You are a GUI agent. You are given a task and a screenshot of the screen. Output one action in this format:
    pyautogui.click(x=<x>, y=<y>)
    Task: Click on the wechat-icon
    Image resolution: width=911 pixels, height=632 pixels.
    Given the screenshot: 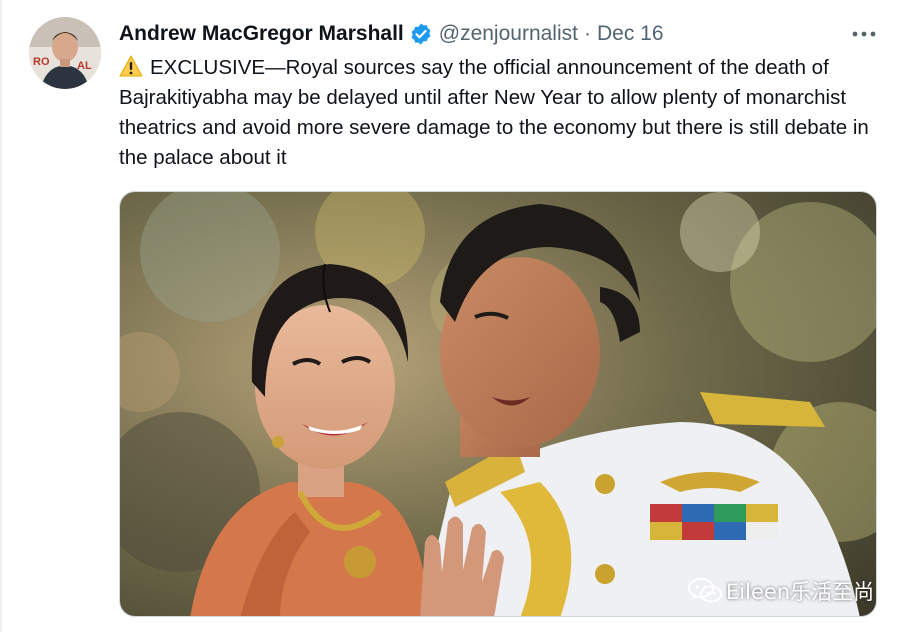 What is the action you would take?
    pyautogui.click(x=705, y=591)
    